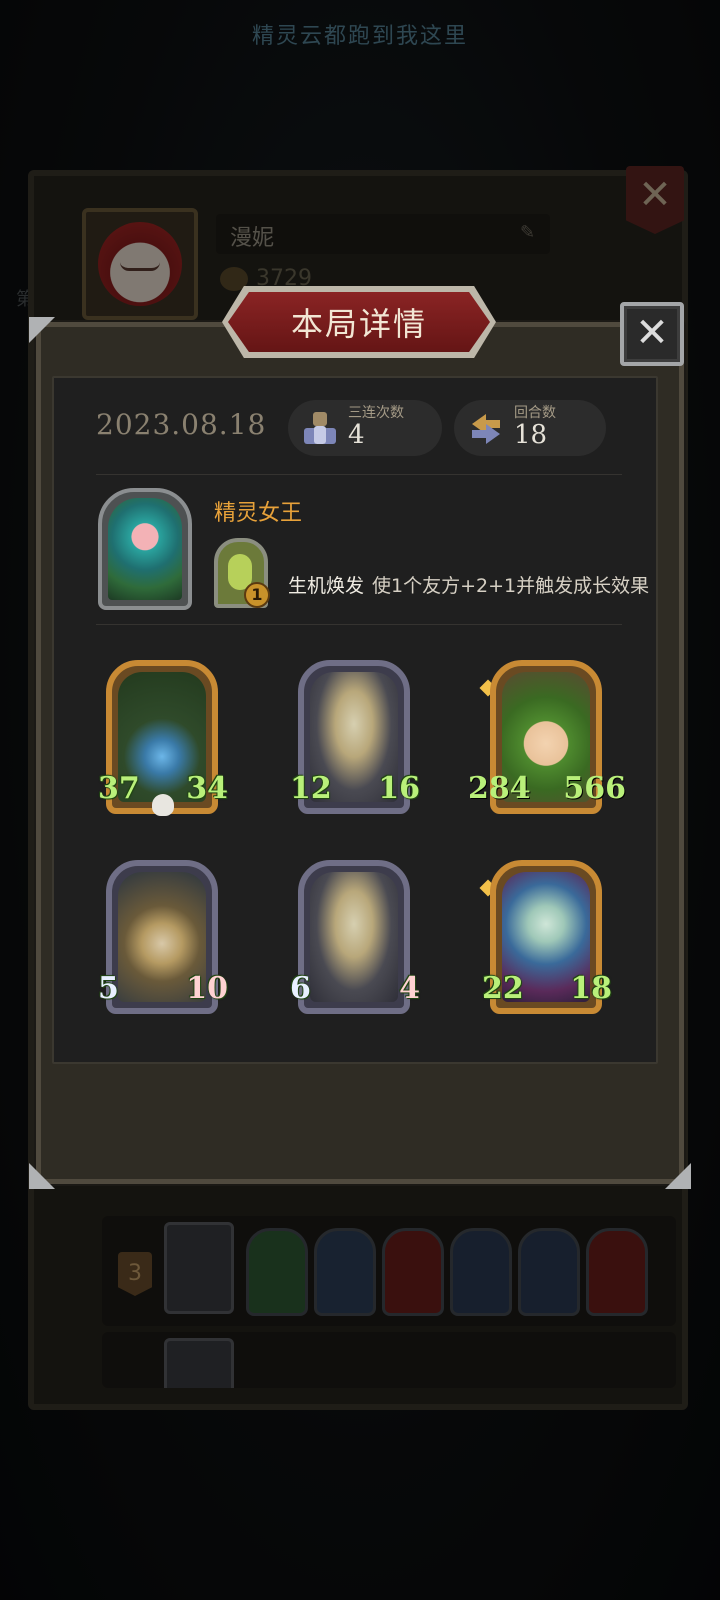 This screenshot has width=720, height=1600. Describe the element at coordinates (499, 788) in the screenshot. I see `unit-attack: 284` at that location.